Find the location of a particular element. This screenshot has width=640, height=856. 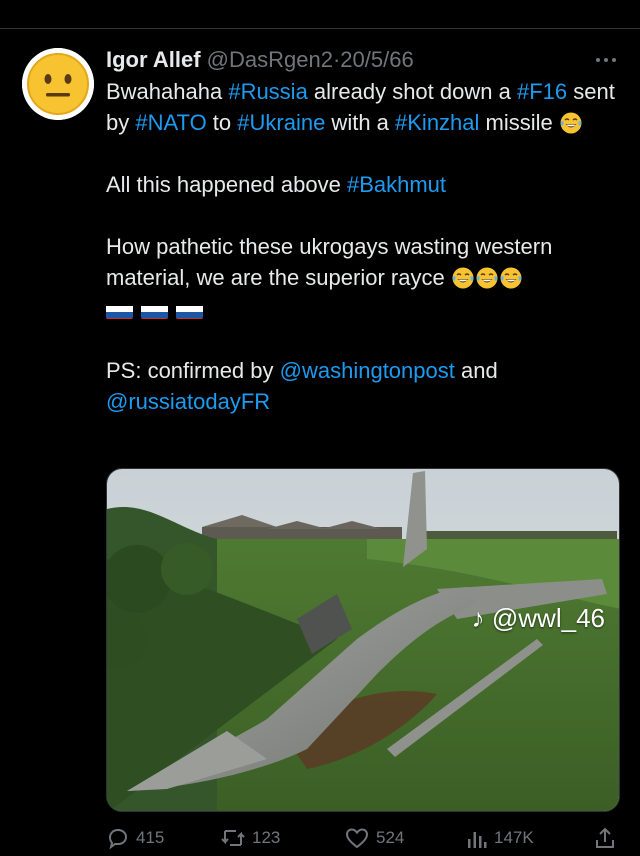

hashtag-link: #Russia is located at coordinates (267, 91).